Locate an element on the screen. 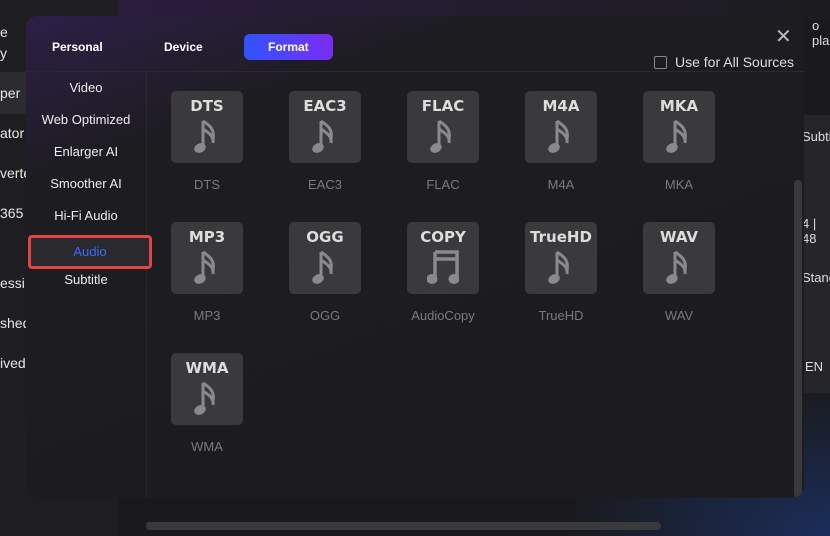 The width and height of the screenshot is (830, 536). format-label: MKA is located at coordinates (679, 184).